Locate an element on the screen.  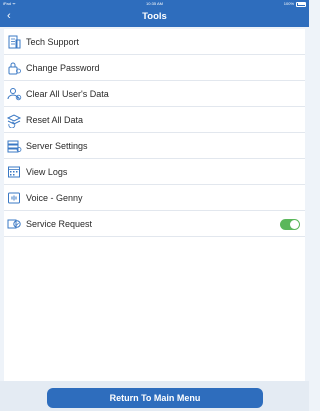
battery-icon is located at coordinates (301, 4).